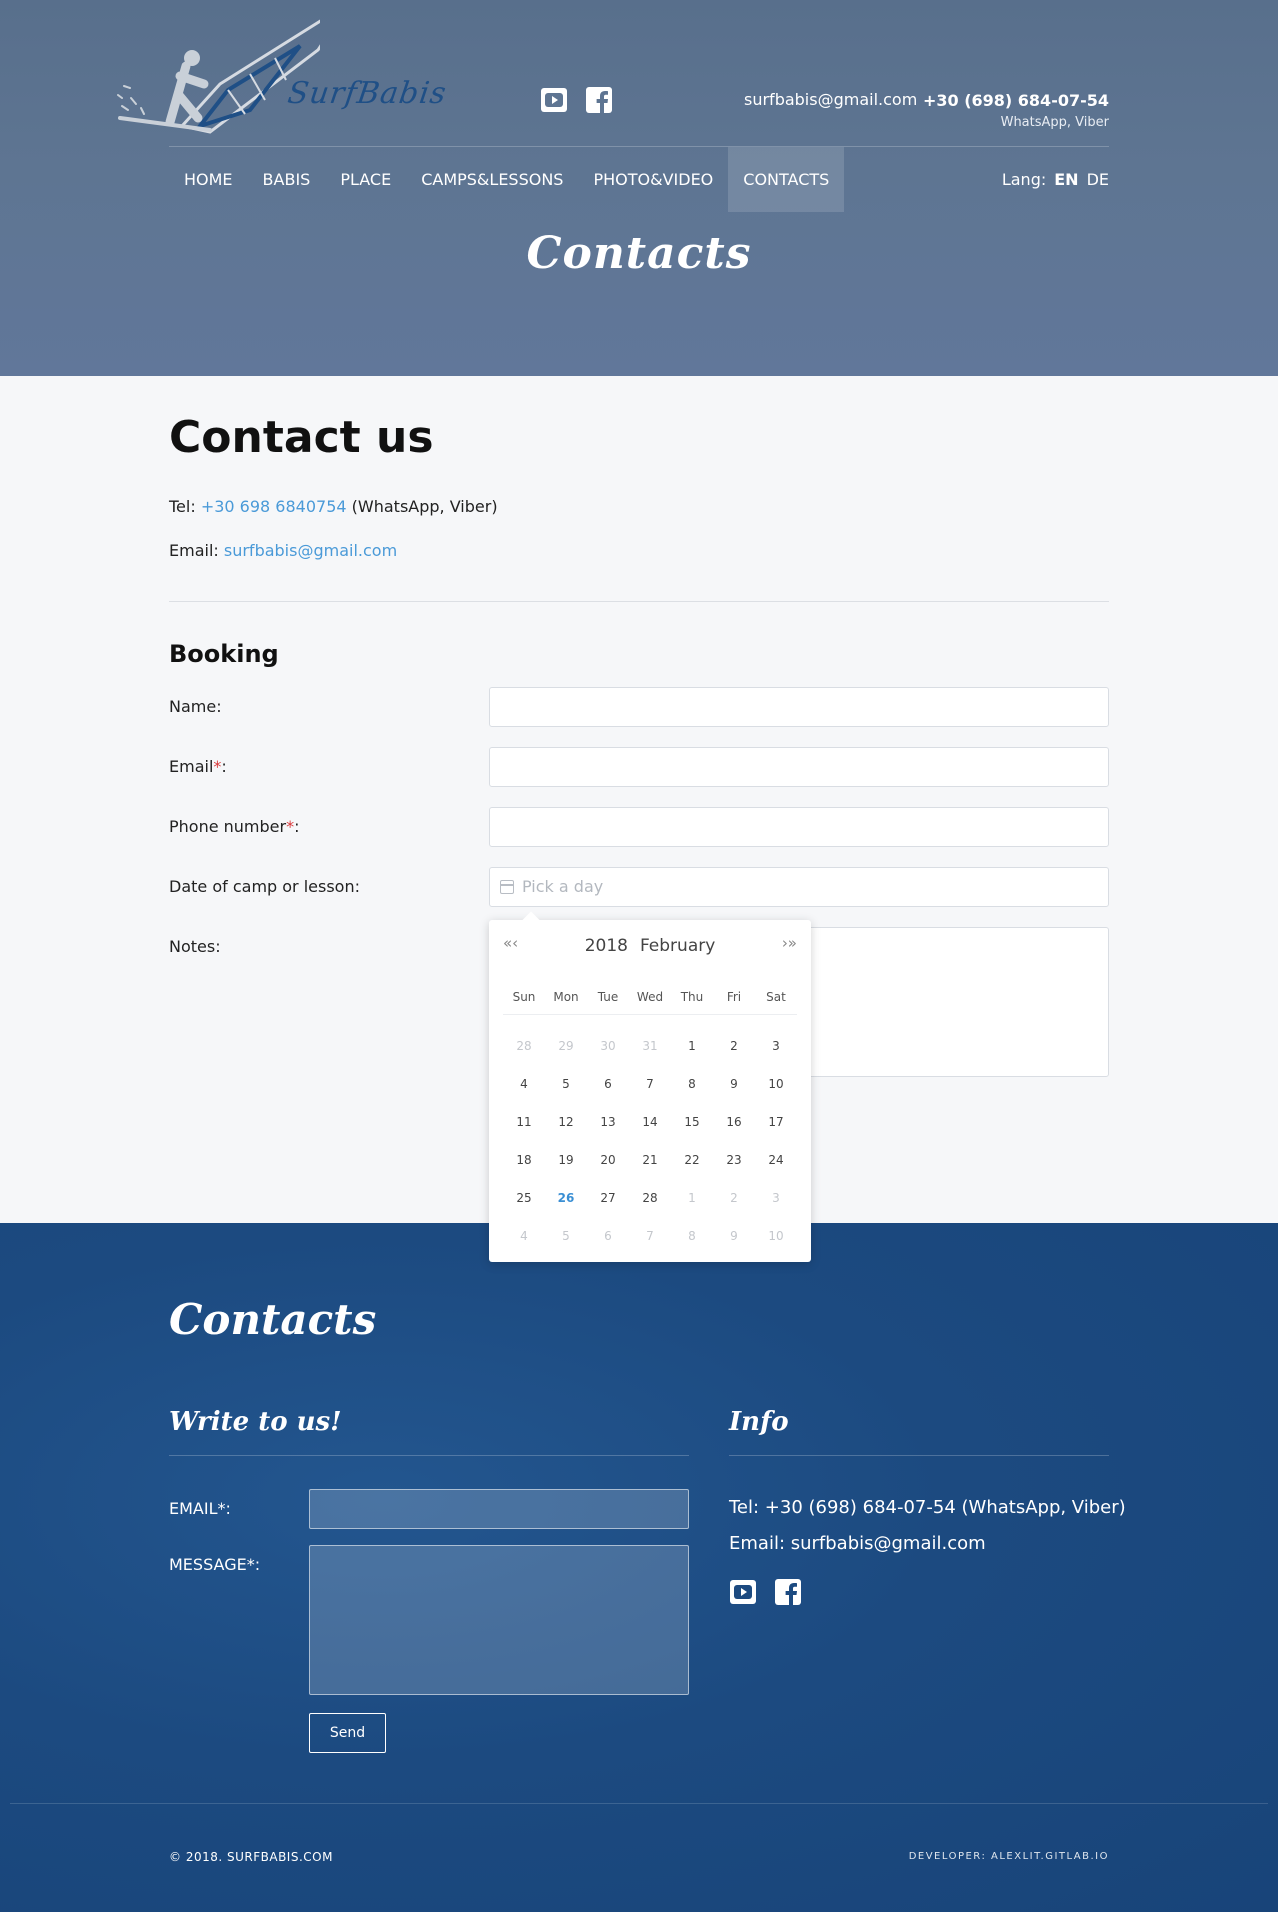  Describe the element at coordinates (566, 1198) in the screenshot. I see `calendar-day-today: 26` at that location.